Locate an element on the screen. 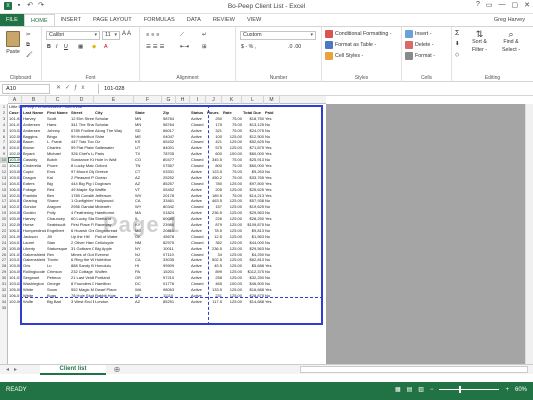 This screenshot has height=400, width=533. column-header-g: G is located at coordinates (169, 100).